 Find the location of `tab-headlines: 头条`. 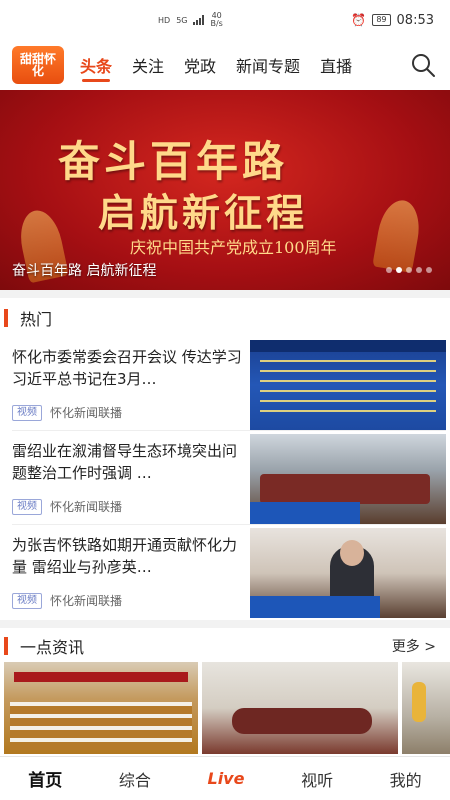

tab-headlines: 头条 is located at coordinates (96, 65).